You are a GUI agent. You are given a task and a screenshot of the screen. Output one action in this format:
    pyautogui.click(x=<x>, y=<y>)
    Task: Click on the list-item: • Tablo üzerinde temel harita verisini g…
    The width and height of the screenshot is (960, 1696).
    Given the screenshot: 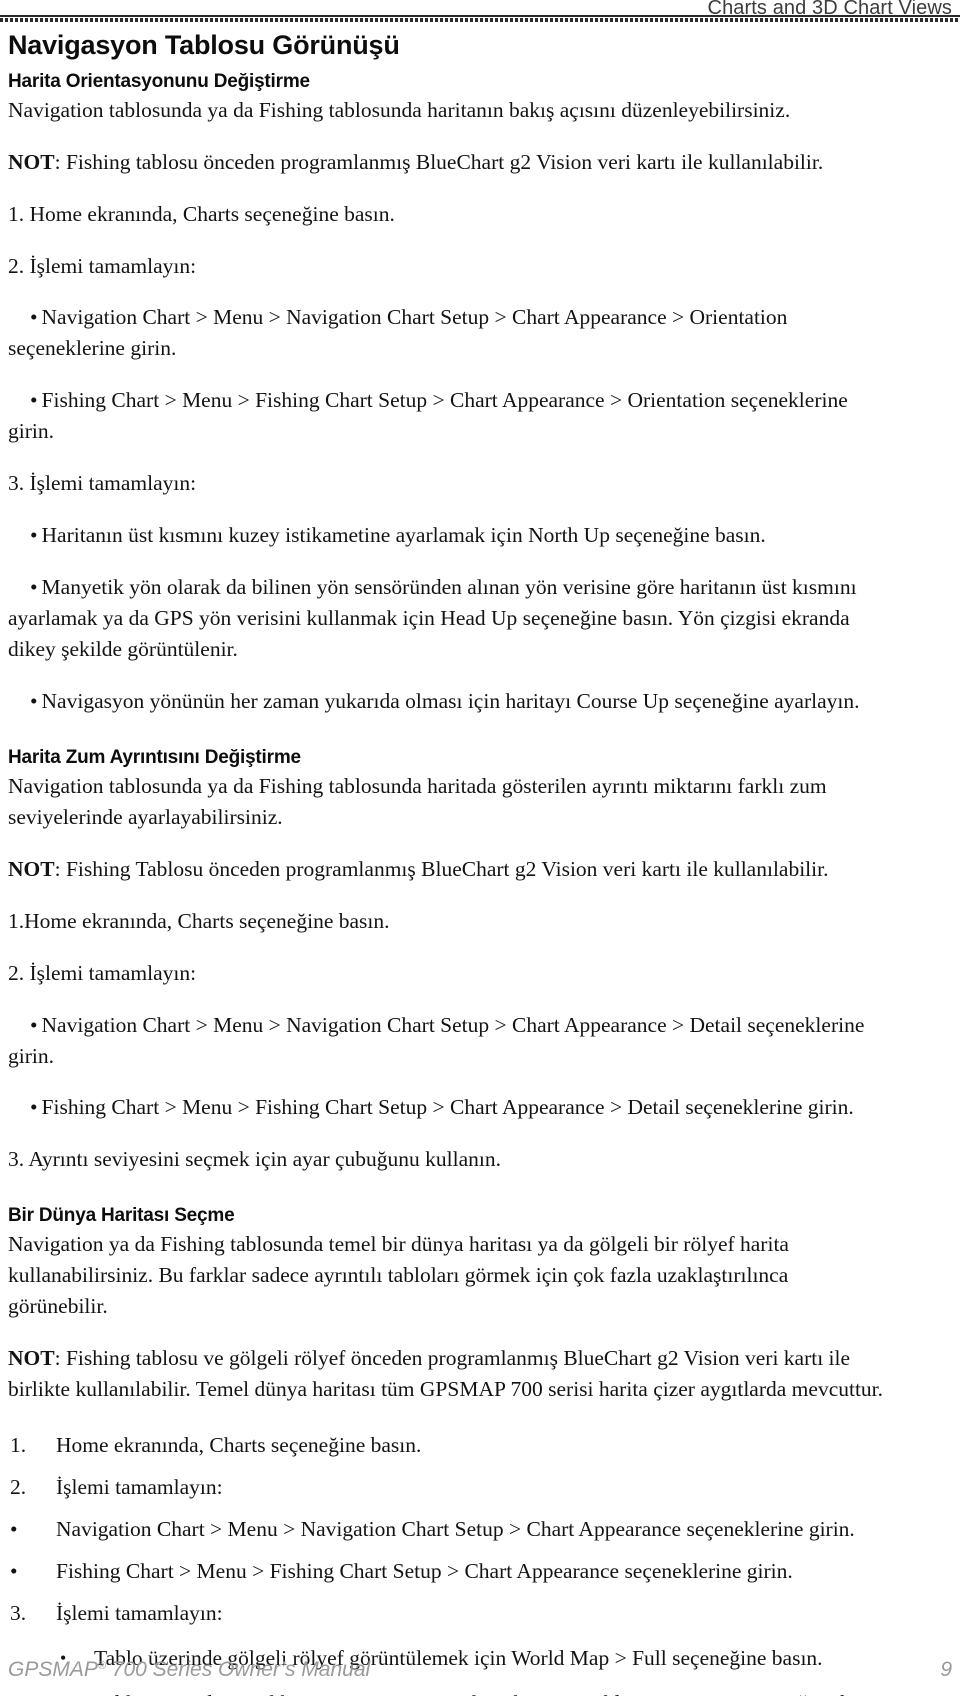 What is the action you would take?
    pyautogui.click(x=450, y=1692)
    